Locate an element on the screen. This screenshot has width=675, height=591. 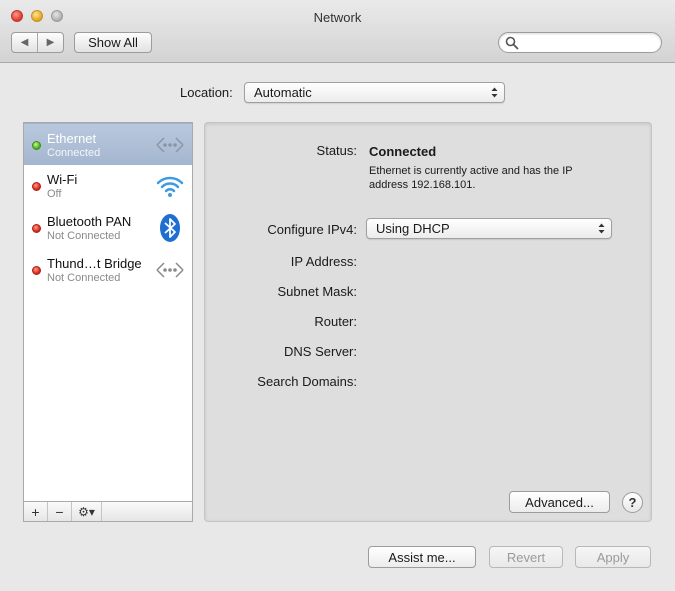
search-field is located at coordinates (580, 42).